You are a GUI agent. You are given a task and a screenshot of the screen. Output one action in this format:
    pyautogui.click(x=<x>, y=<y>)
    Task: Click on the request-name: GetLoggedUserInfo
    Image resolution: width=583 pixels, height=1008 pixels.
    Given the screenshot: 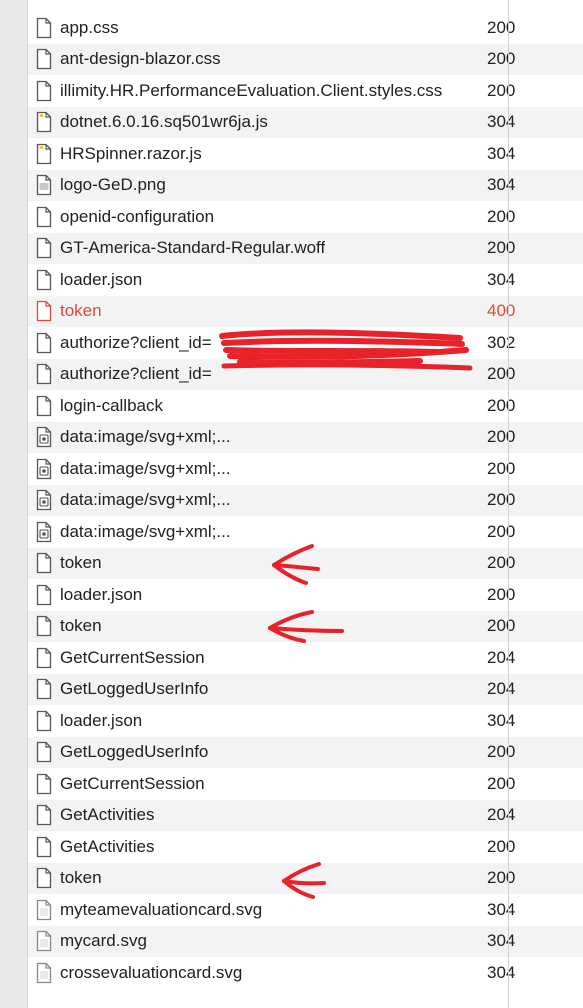 What is the action you would take?
    pyautogui.click(x=134, y=688)
    